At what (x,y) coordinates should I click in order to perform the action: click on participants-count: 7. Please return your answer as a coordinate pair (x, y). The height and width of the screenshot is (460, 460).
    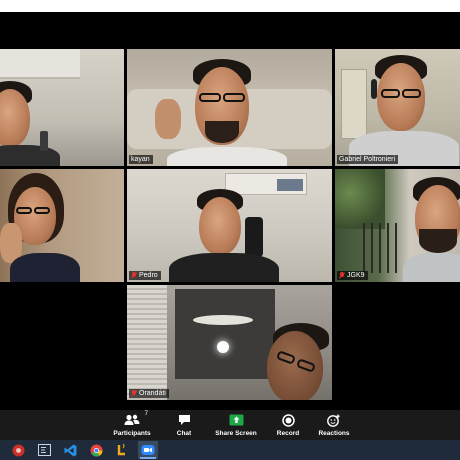
    Looking at the image, I should click on (146, 414).